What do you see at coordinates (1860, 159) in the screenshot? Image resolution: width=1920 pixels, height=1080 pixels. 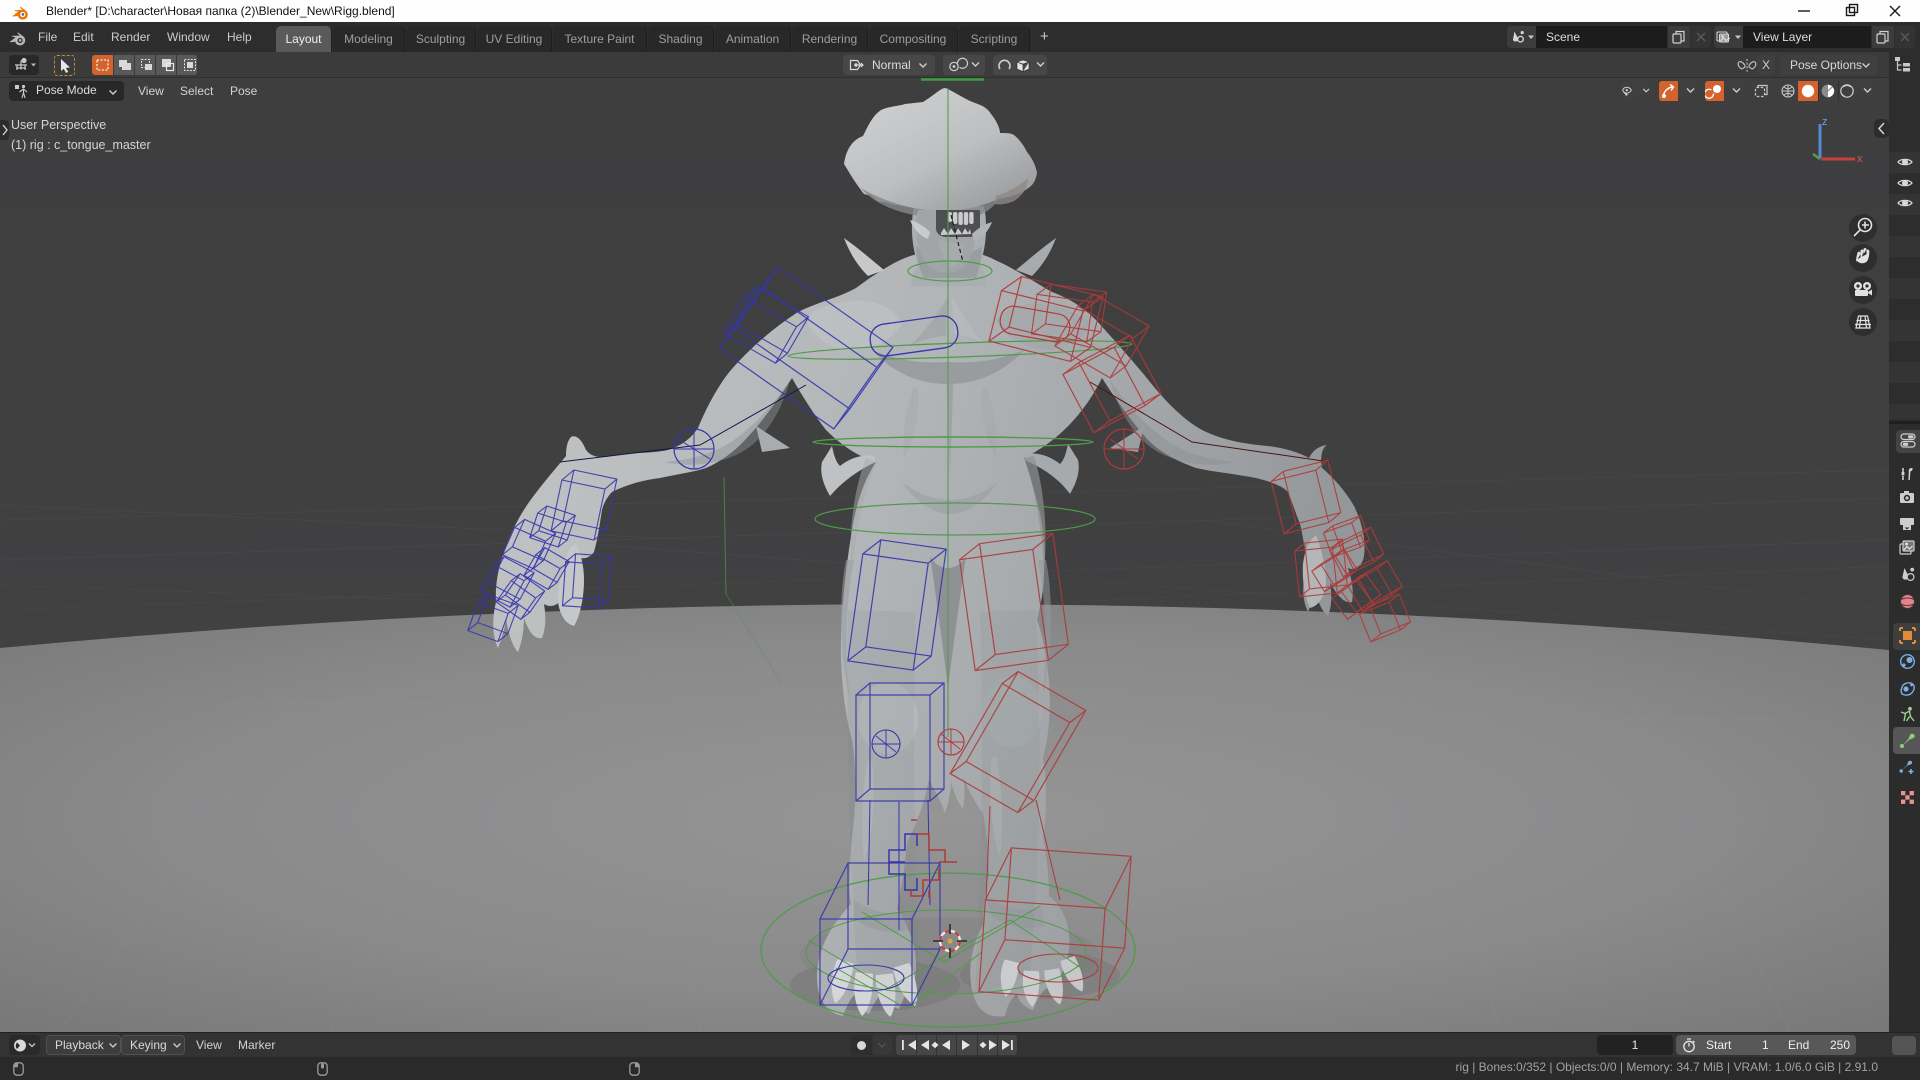 I see `svg-text: x` at bounding box center [1860, 159].